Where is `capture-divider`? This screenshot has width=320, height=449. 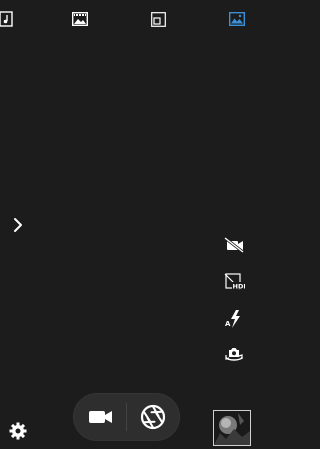
capture-divider is located at coordinates (126, 417).